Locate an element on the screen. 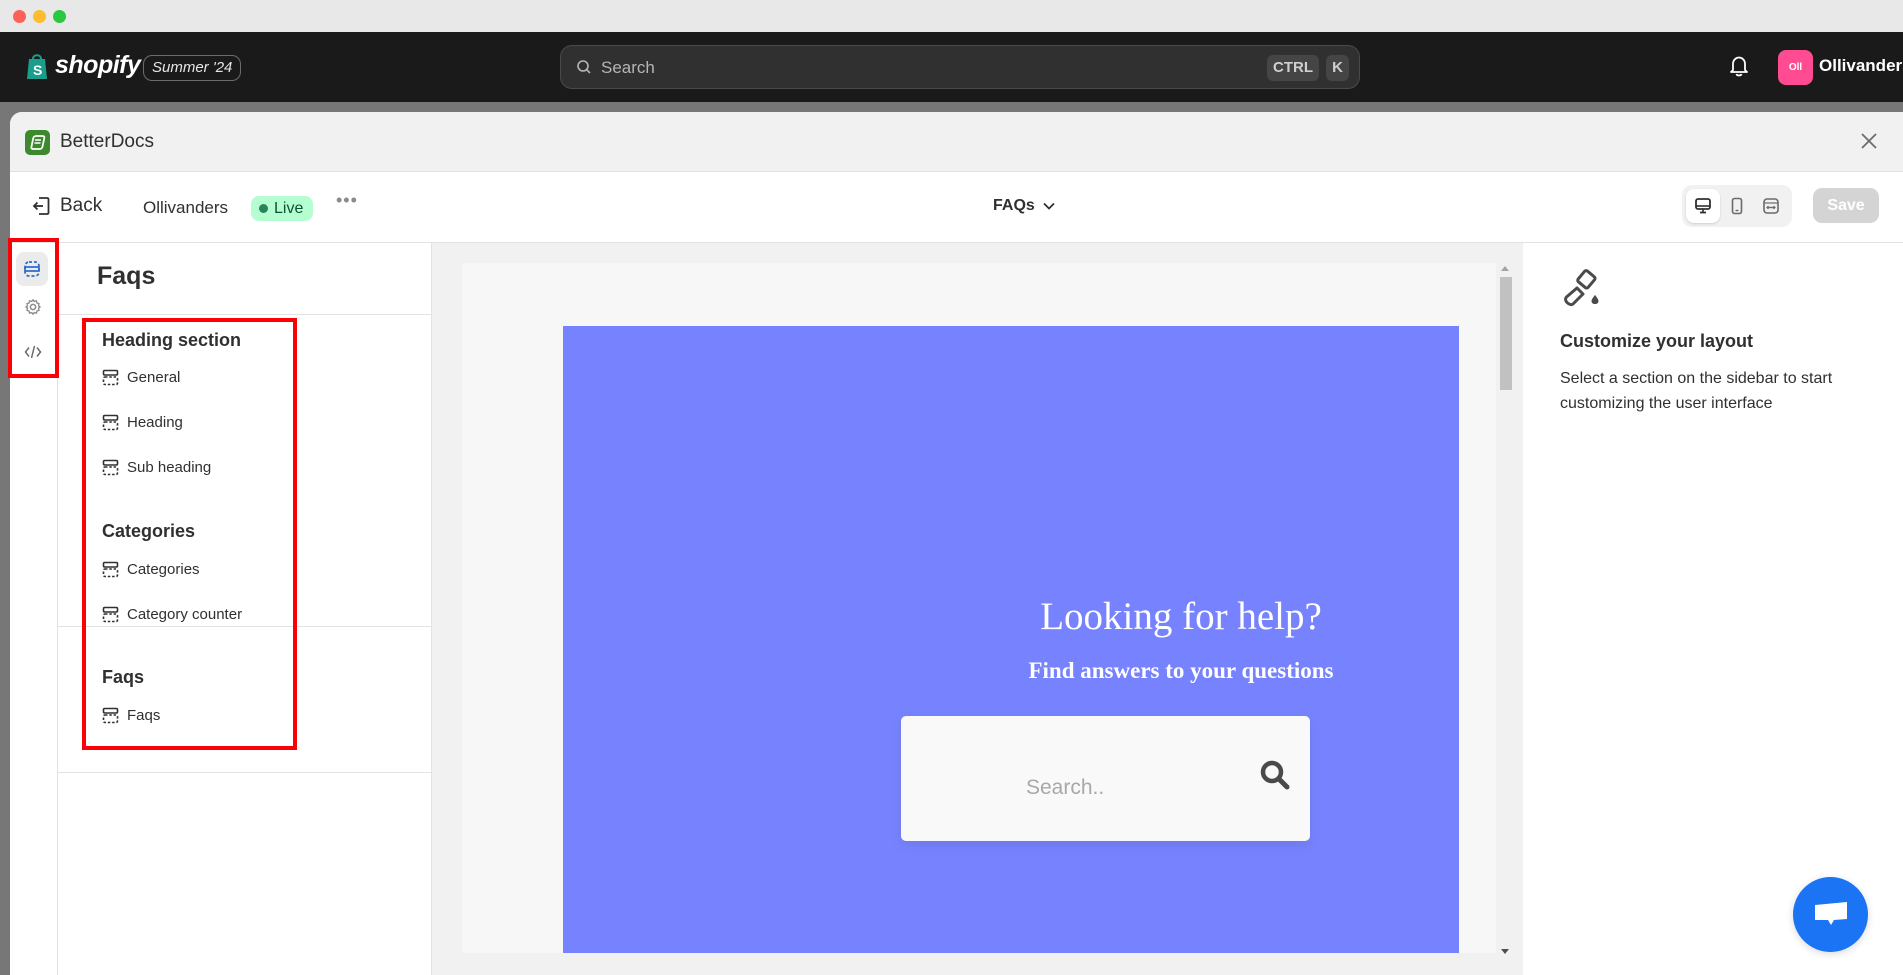 The image size is (1903, 975). save-button: Save is located at coordinates (1846, 205).